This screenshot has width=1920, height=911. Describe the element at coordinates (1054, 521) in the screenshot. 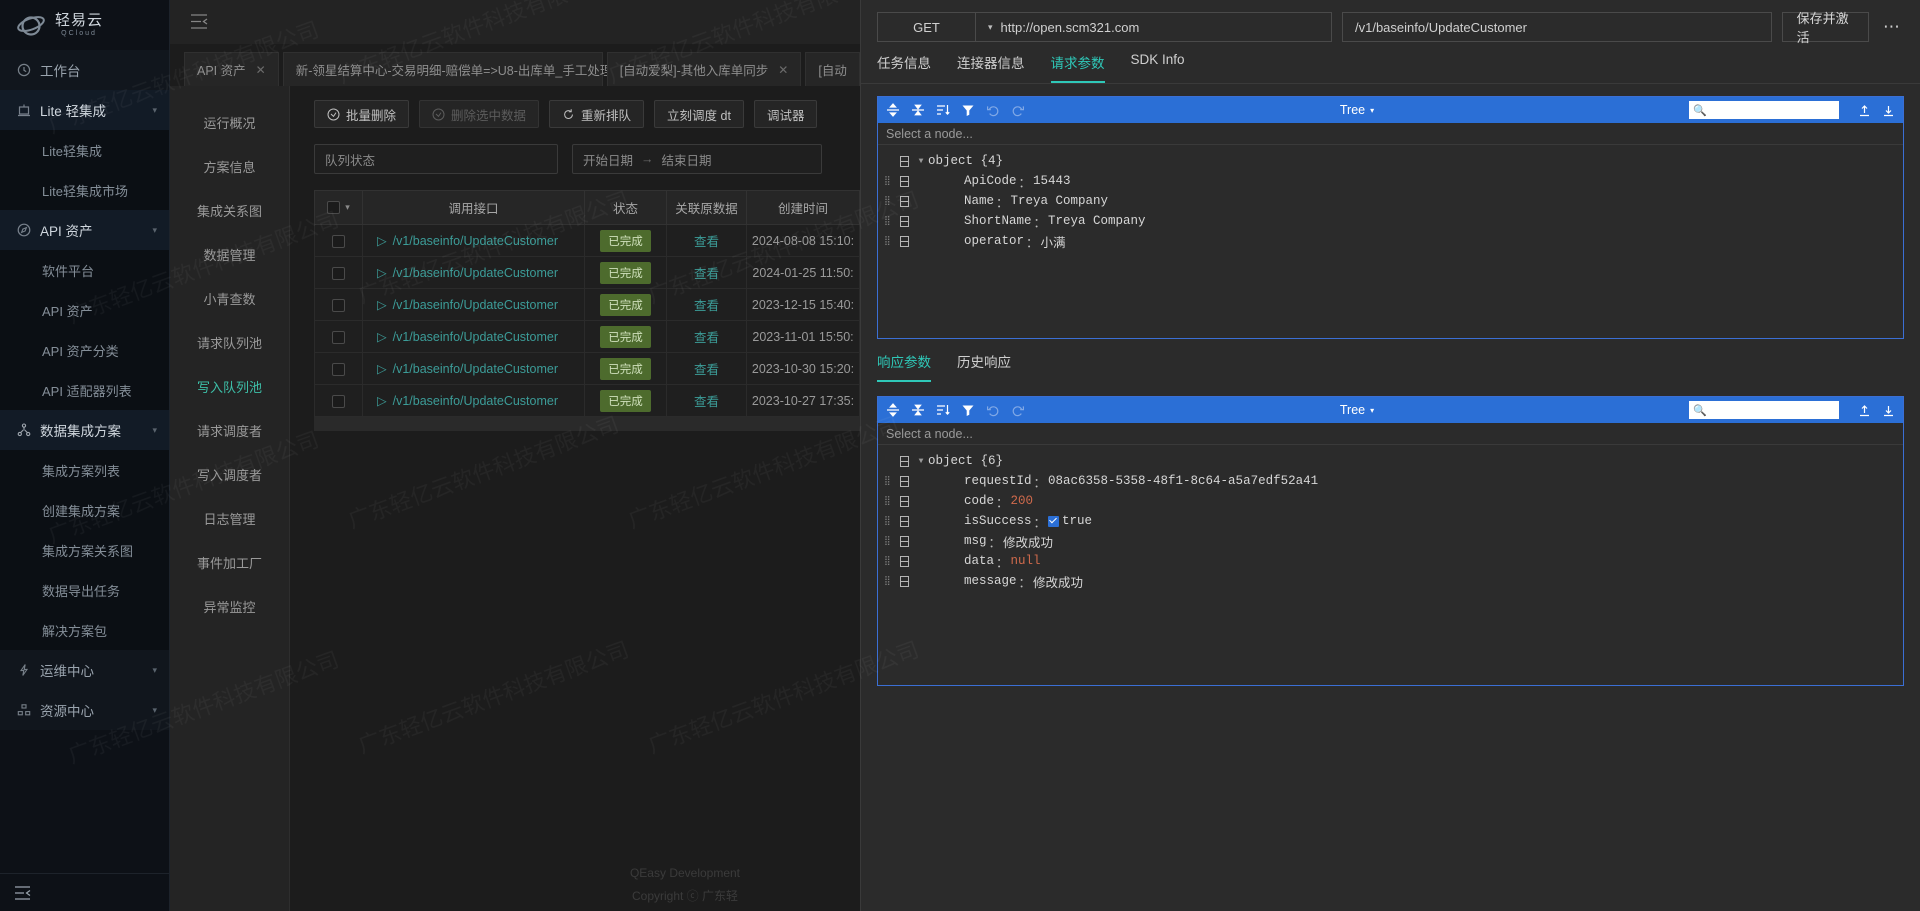

I see `boolean-checkbox` at that location.